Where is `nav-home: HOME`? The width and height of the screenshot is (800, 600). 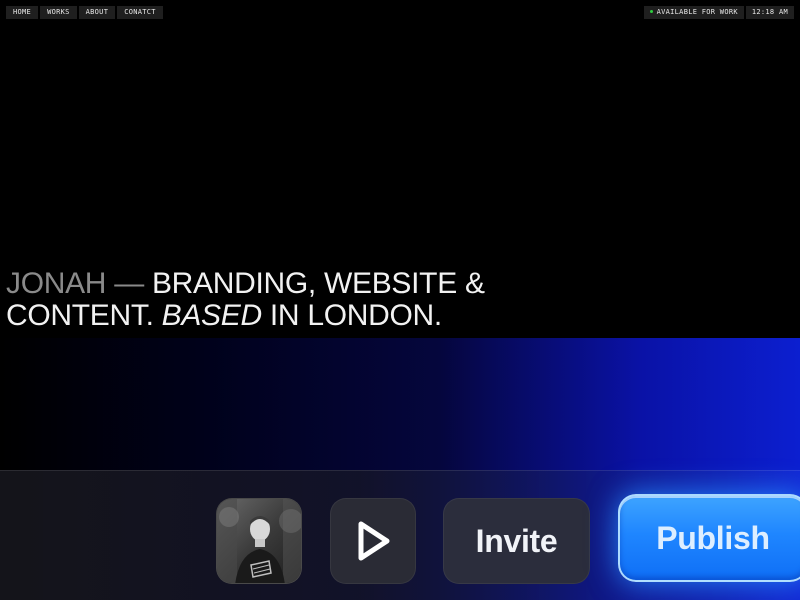
nav-home: HOME is located at coordinates (22, 12).